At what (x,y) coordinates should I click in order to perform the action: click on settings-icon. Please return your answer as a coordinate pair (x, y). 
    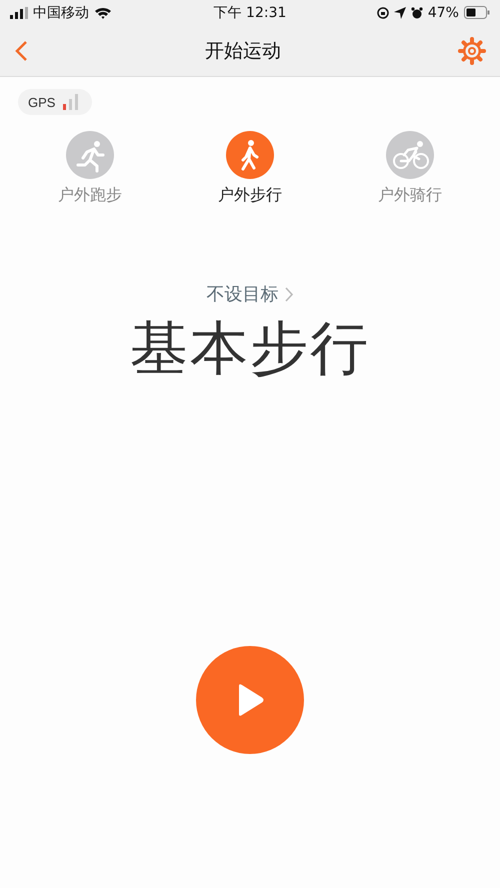
    Looking at the image, I should click on (472, 50).